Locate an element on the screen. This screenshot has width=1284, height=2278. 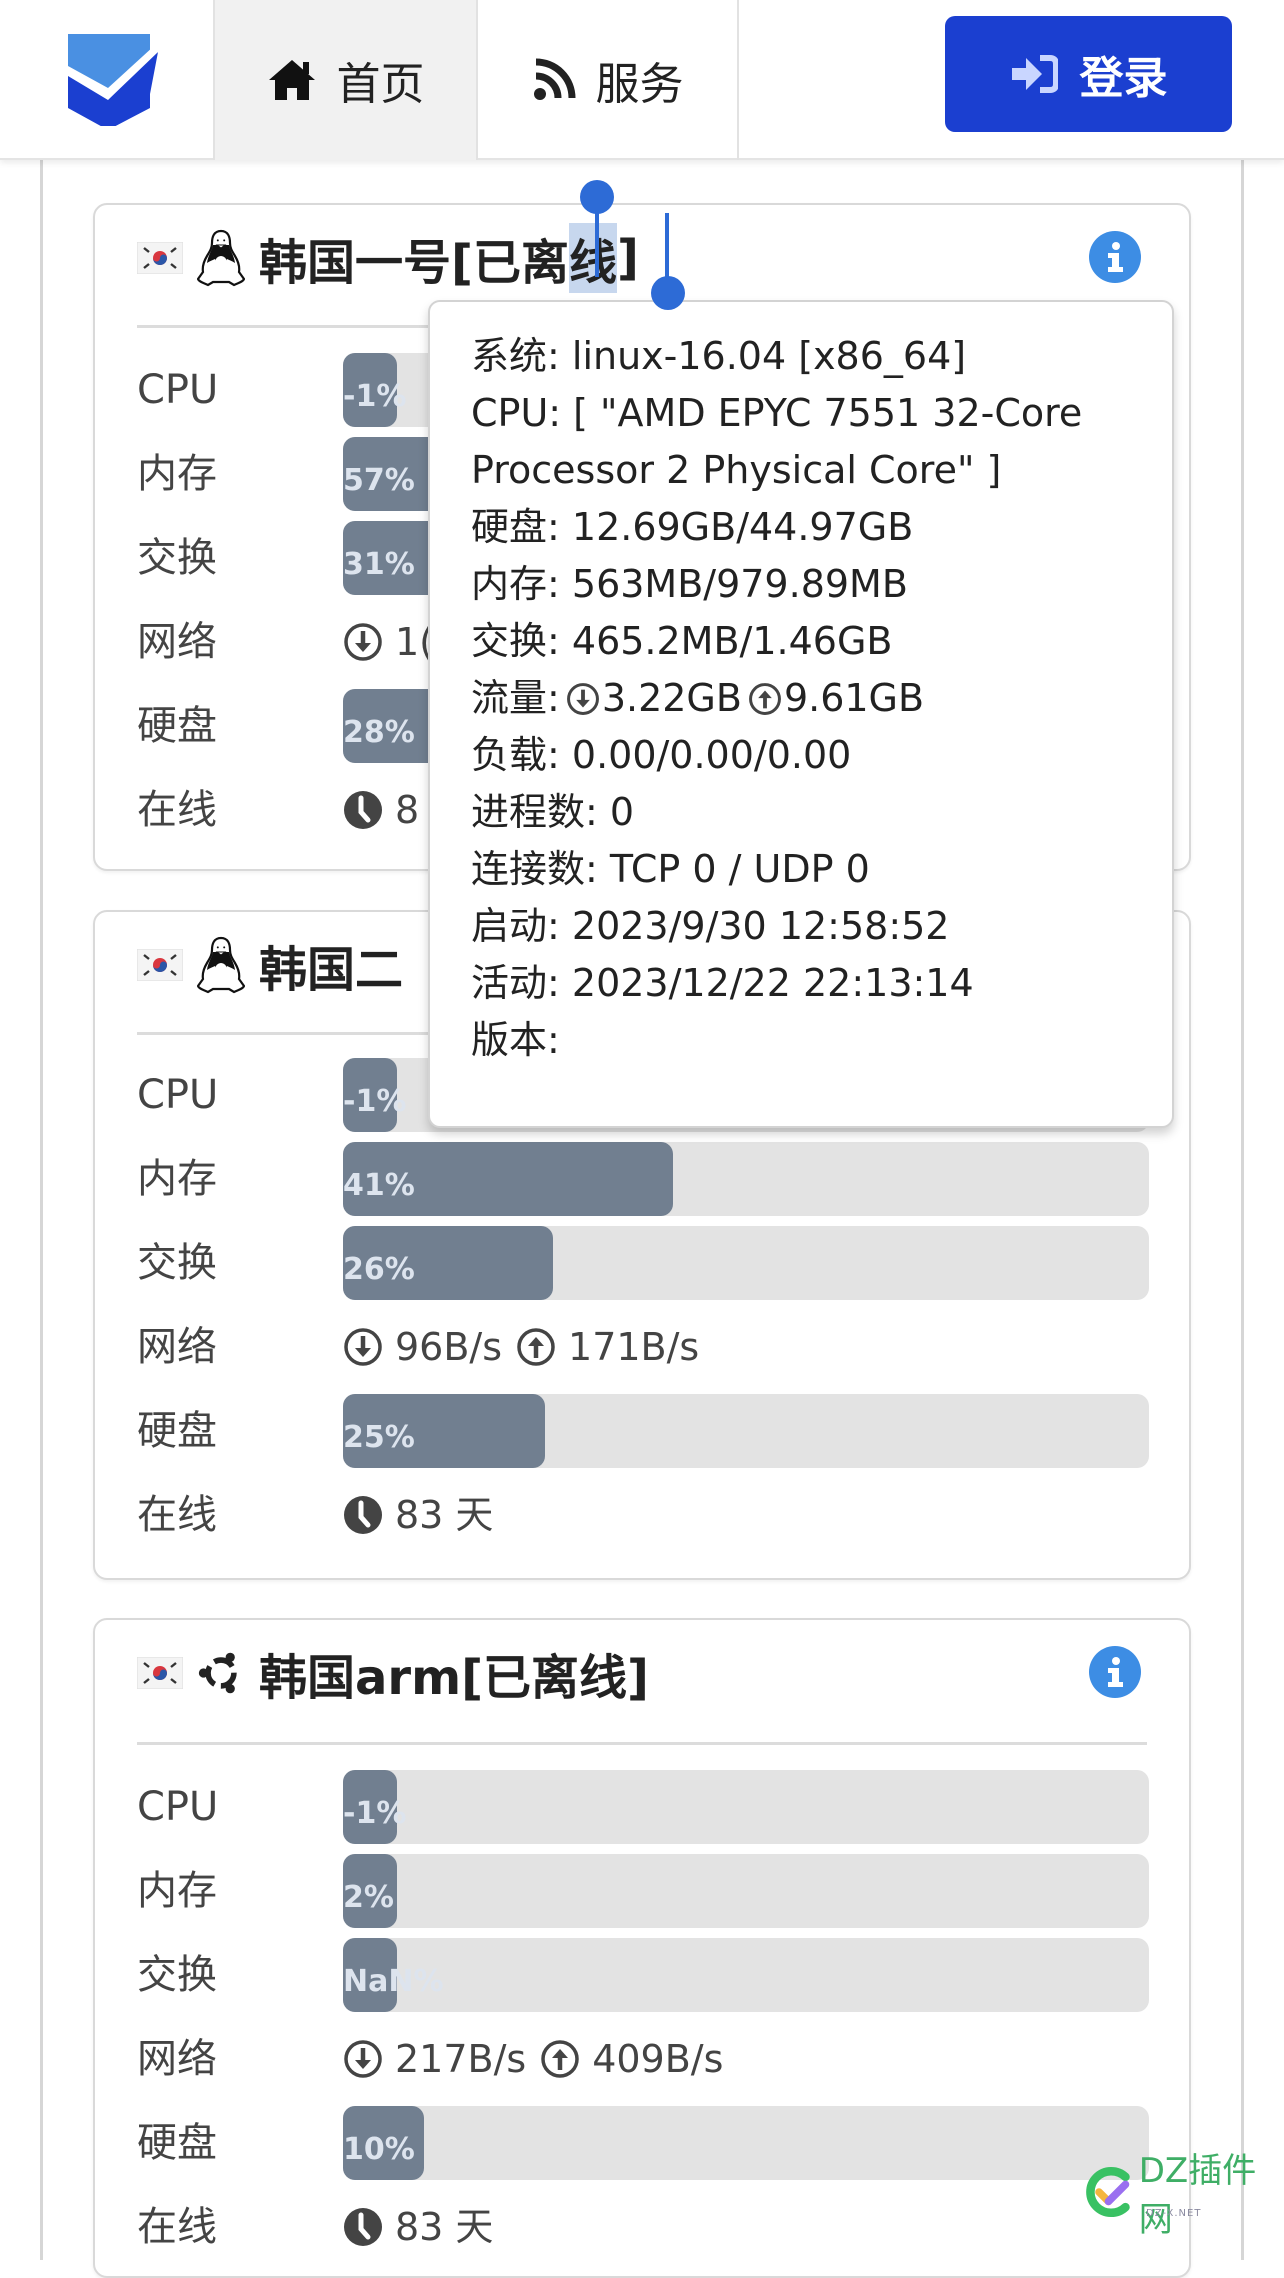
net-up-value: 171B/s is located at coordinates (634, 1347).